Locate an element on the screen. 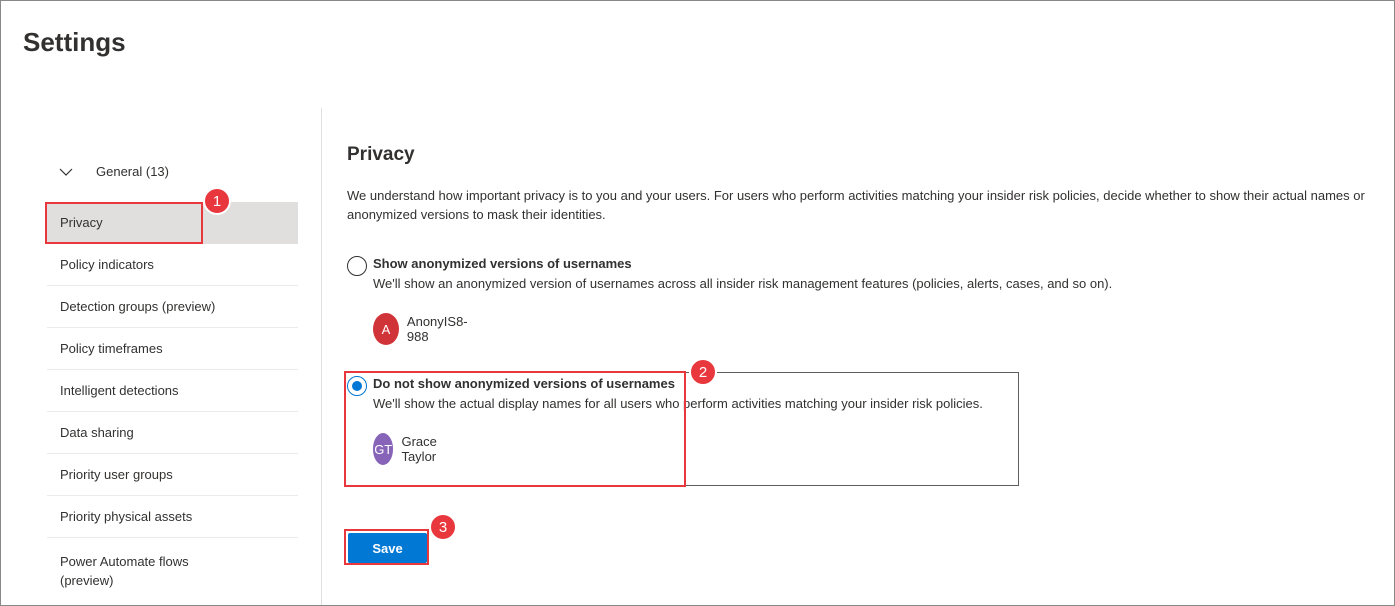 The width and height of the screenshot is (1395, 606). nav-group-general: General (13) is located at coordinates (114, 171).